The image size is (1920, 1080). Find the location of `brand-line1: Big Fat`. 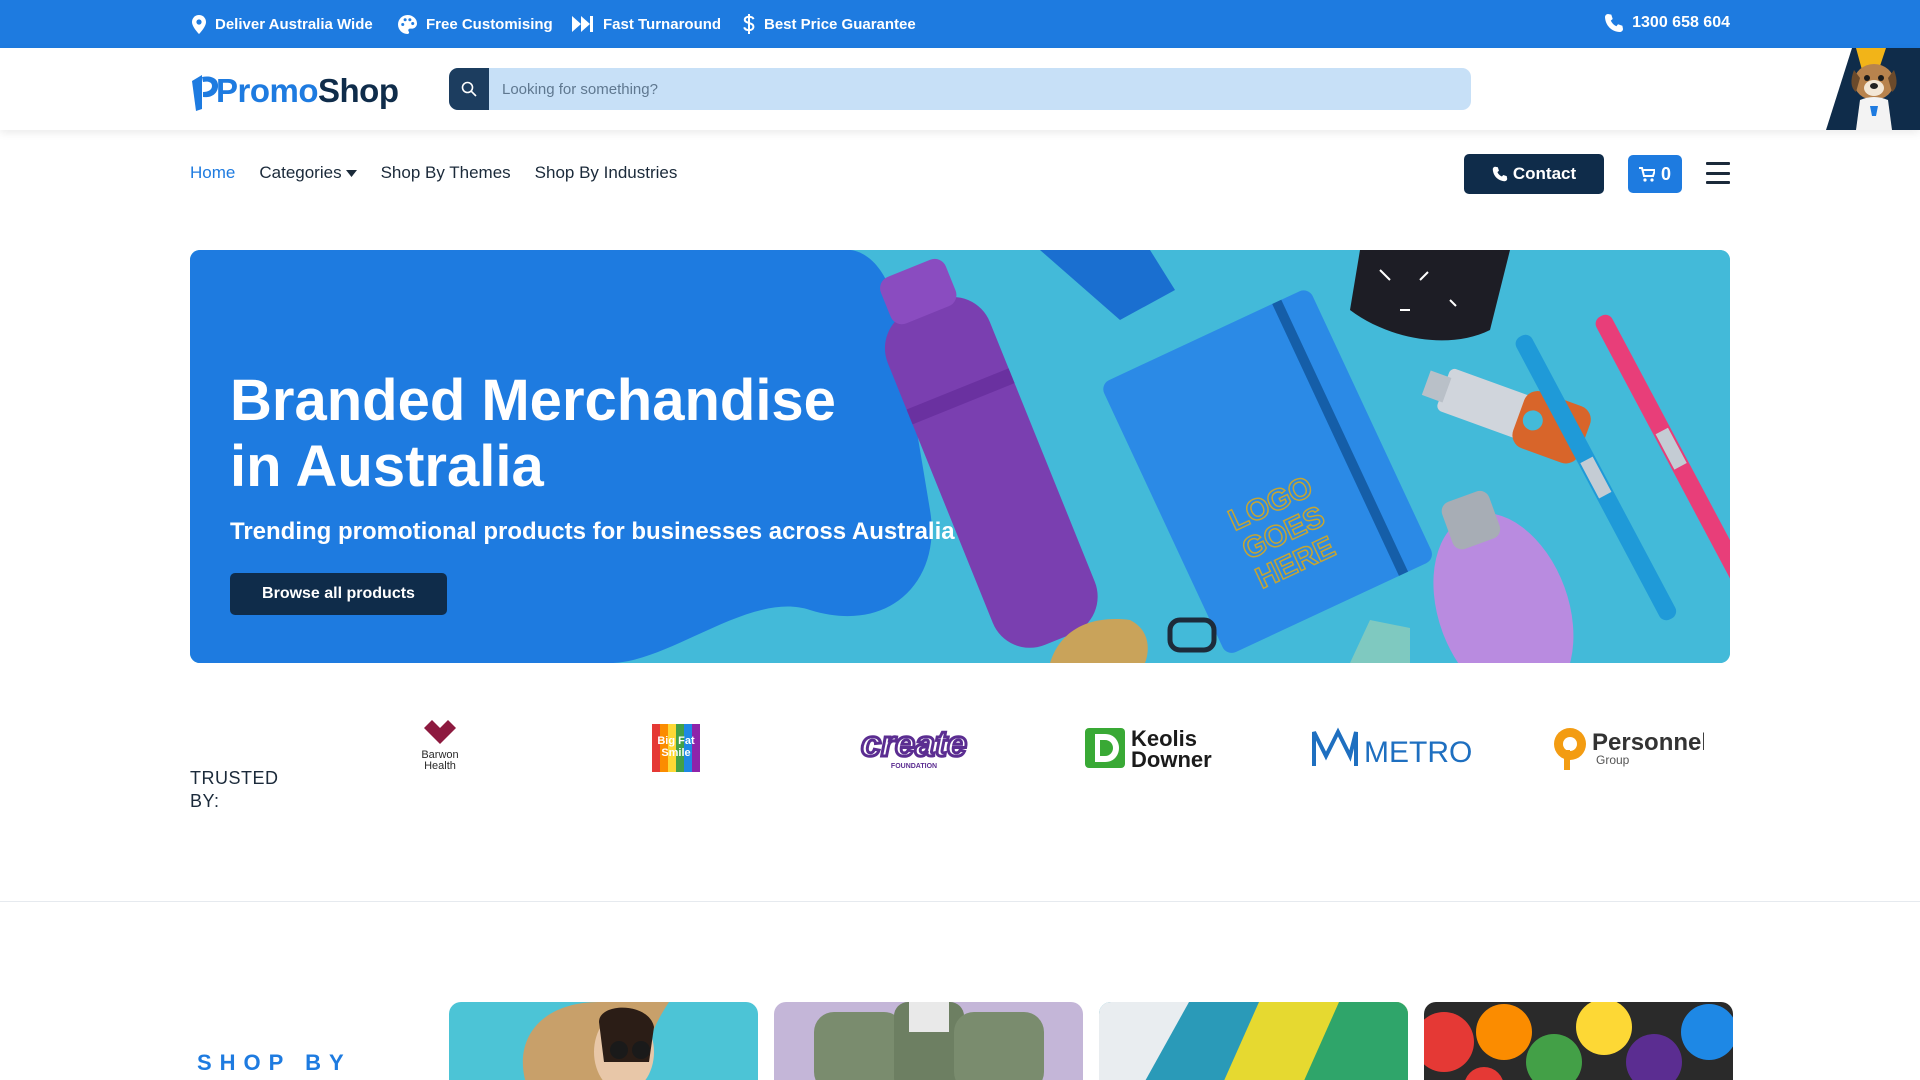

brand-line1: Big Fat is located at coordinates (676, 741).